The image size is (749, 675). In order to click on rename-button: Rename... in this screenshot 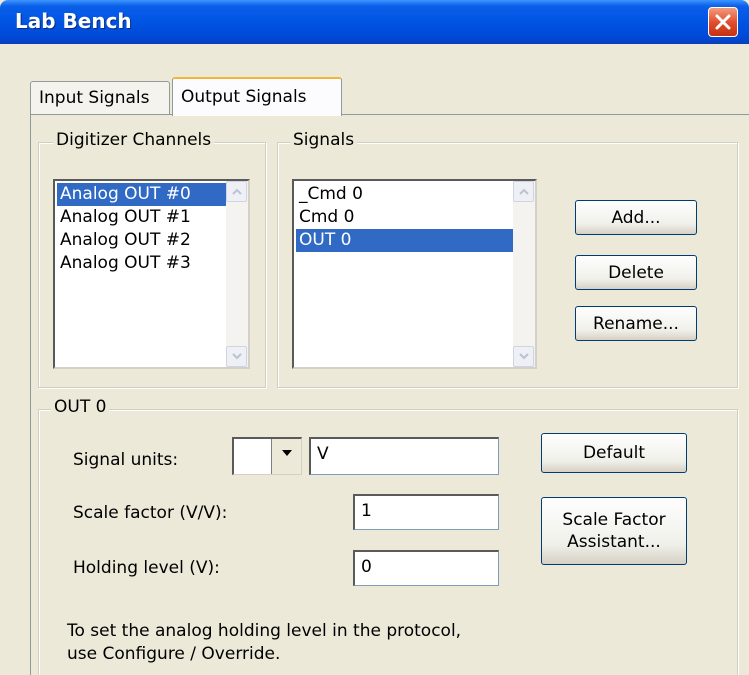, I will do `click(636, 323)`.